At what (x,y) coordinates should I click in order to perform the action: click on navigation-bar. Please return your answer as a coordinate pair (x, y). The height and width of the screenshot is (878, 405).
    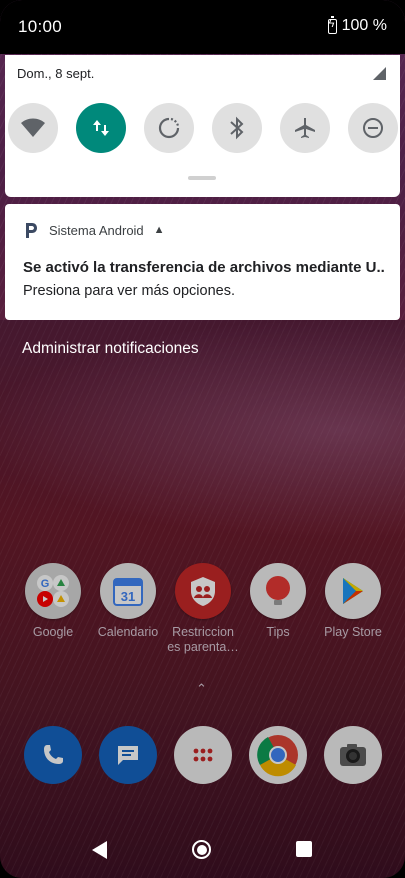
    Looking at the image, I should click on (202, 852).